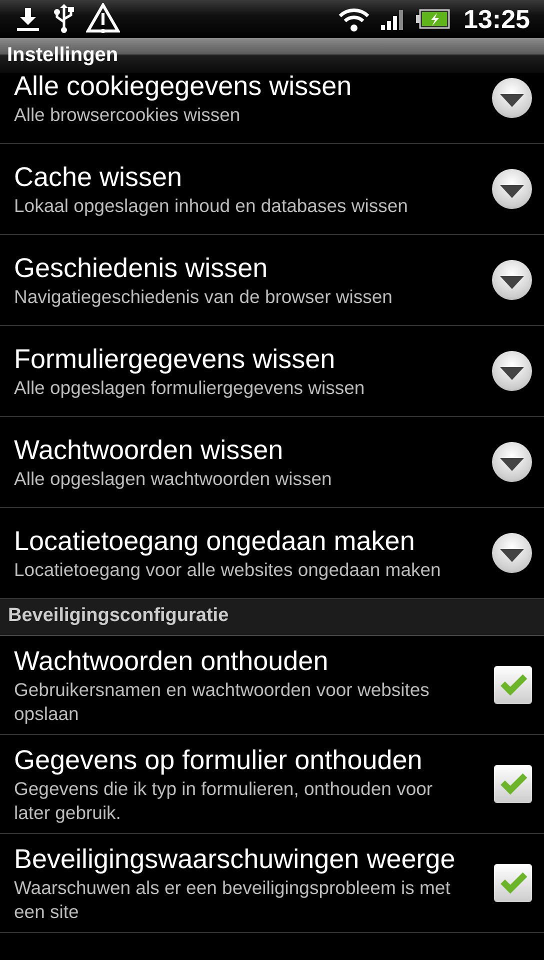 The image size is (544, 960). I want to click on setting-title: Locatietoegang ongedaan maken, so click(215, 541).